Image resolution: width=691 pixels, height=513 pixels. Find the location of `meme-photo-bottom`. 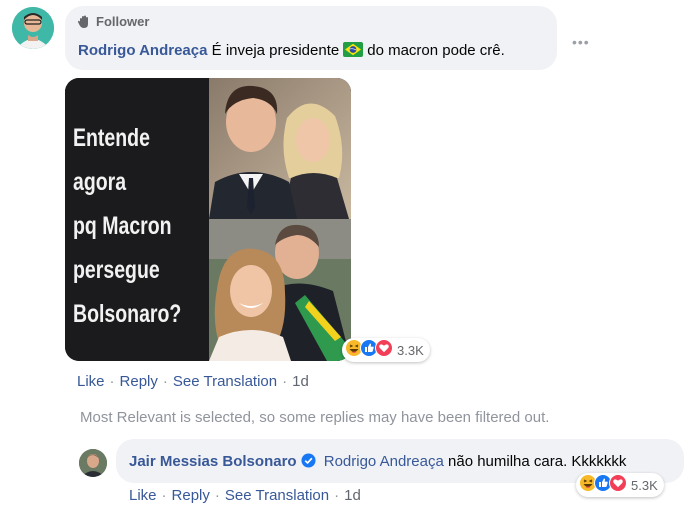

meme-photo-bottom is located at coordinates (280, 290).